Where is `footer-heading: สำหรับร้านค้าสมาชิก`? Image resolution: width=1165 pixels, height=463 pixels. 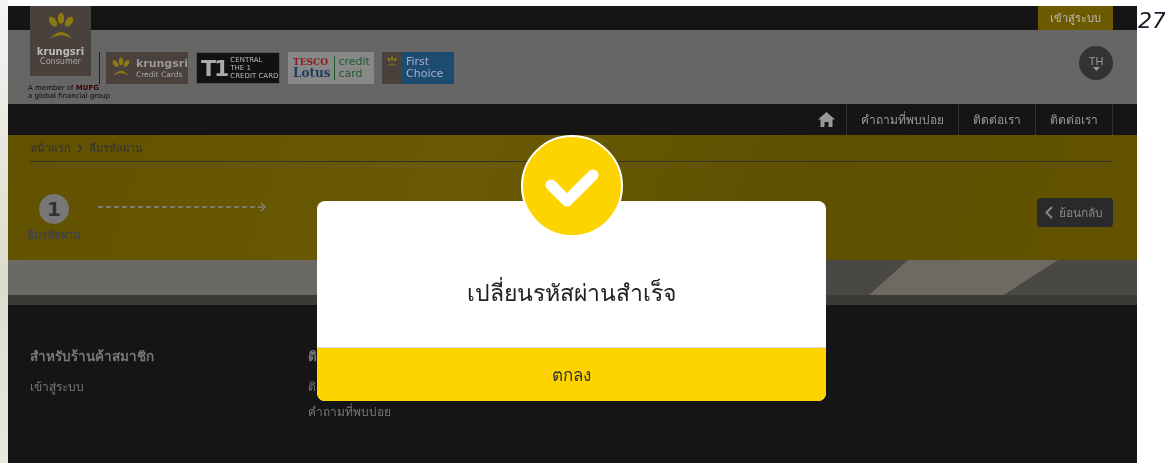 footer-heading: สำหรับร้านค้าสมาชิก is located at coordinates (92, 356).